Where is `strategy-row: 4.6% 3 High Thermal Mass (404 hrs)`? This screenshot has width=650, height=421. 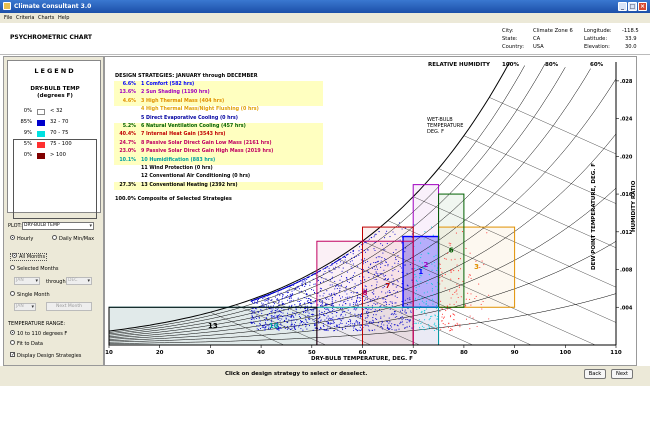 strategy-row: 4.6% 3 High Thermal Mass (404 hrs) is located at coordinates (218, 102).